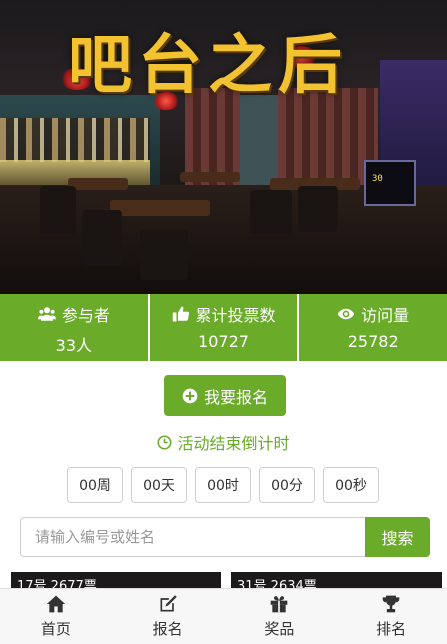 The width and height of the screenshot is (447, 644). I want to click on led-menu-board: 30, so click(390, 183).